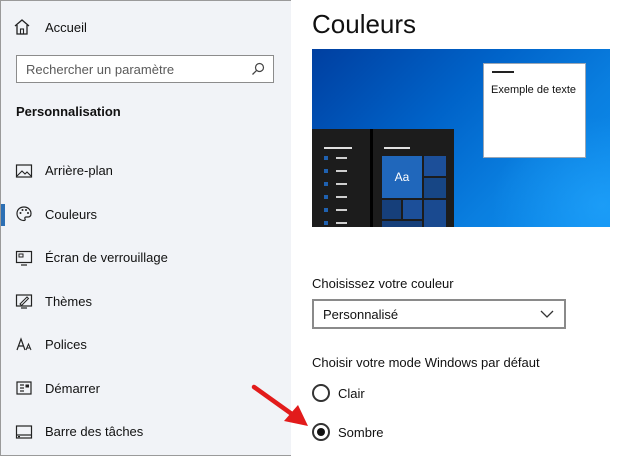 The height and width of the screenshot is (456, 640). What do you see at coordinates (24, 258) in the screenshot?
I see `lock-screen-icon` at bounding box center [24, 258].